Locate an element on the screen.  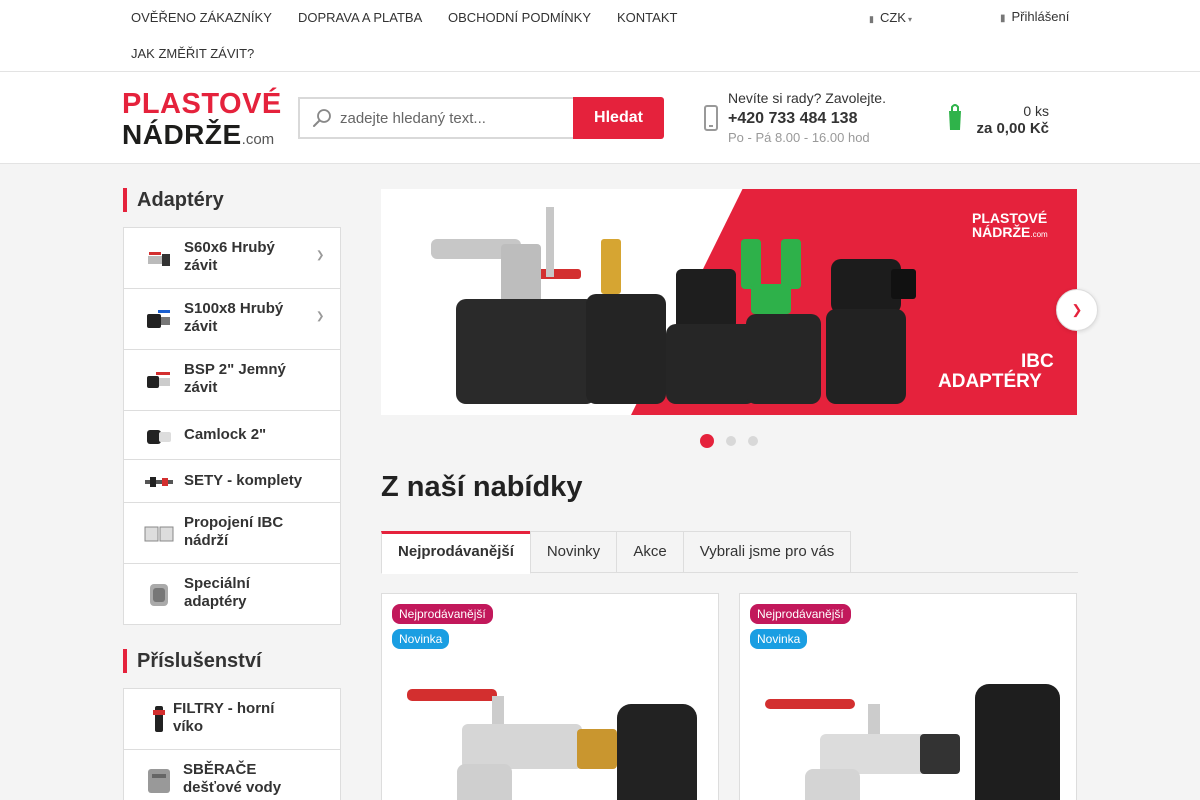
nav-link-terms: OBCHODNÍ PODMÍNKY is located at coordinates (519, 17).